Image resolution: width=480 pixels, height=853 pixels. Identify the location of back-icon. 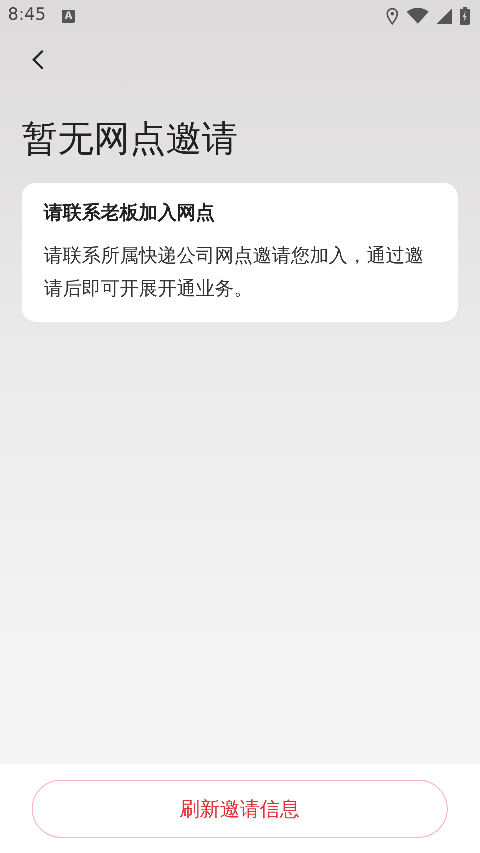
(38, 59).